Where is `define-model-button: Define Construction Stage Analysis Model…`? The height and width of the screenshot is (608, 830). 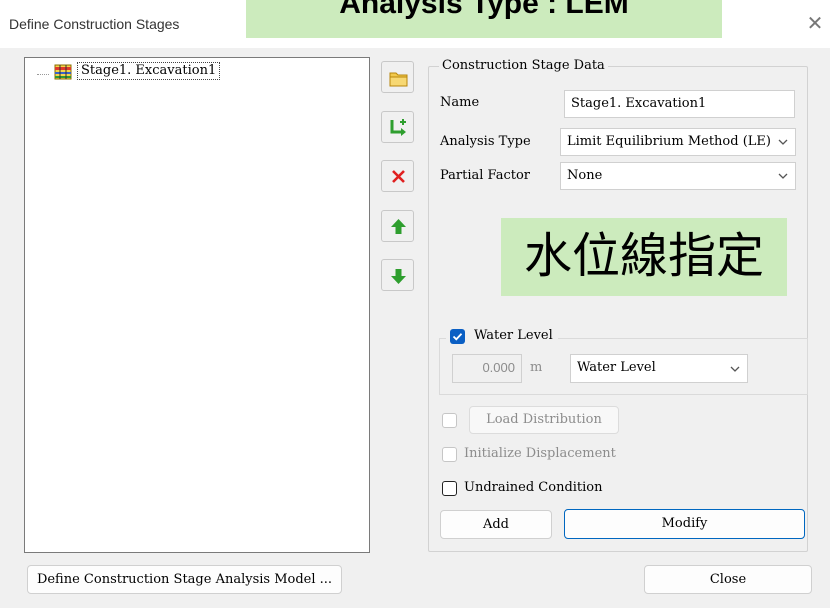
define-model-button: Define Construction Stage Analysis Model… is located at coordinates (184, 579).